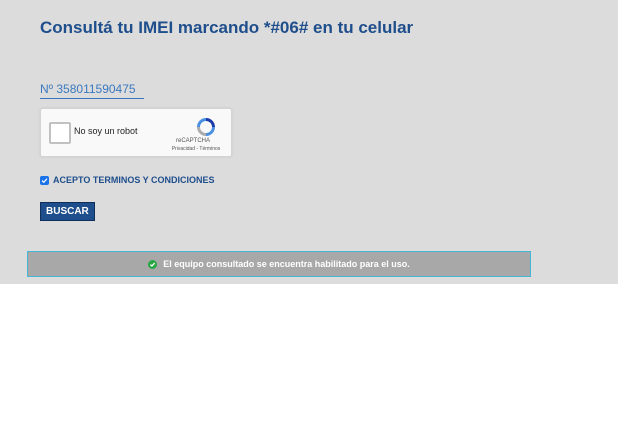 The image size is (640, 434). What do you see at coordinates (60, 133) in the screenshot?
I see `recaptcha-checkbox` at bounding box center [60, 133].